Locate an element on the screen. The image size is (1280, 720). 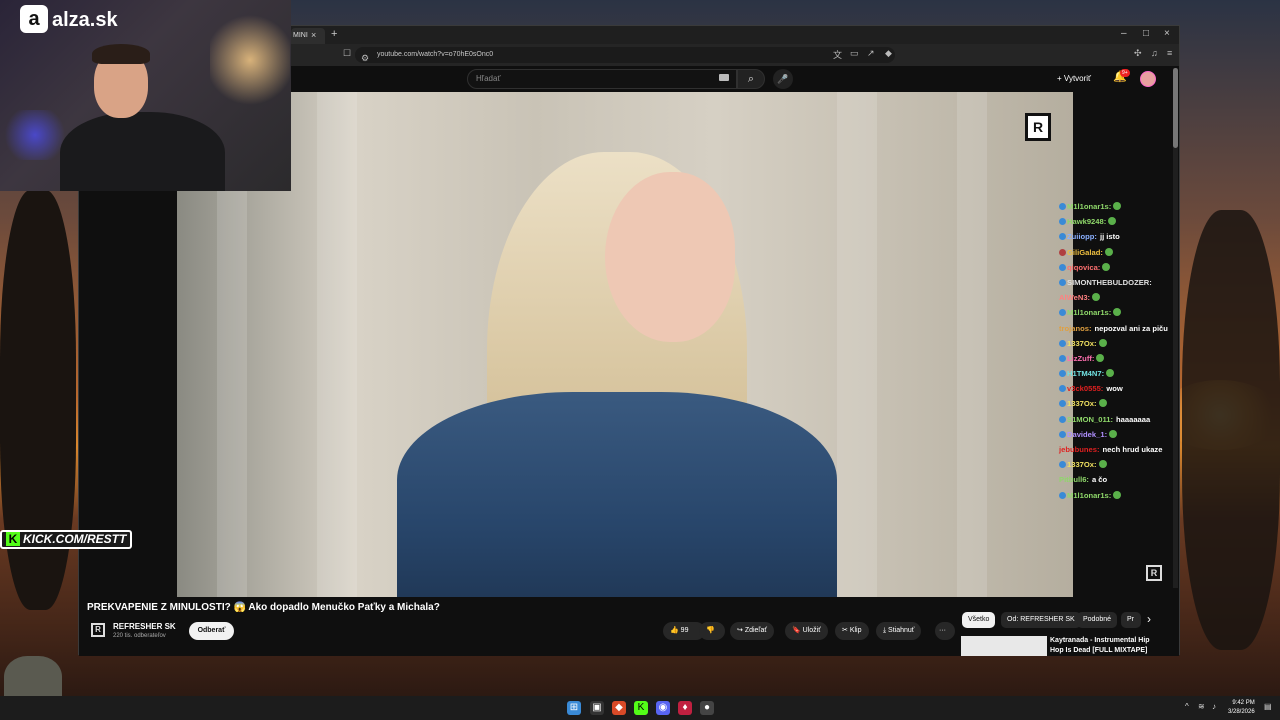
avatar is located at coordinates (1148, 79).